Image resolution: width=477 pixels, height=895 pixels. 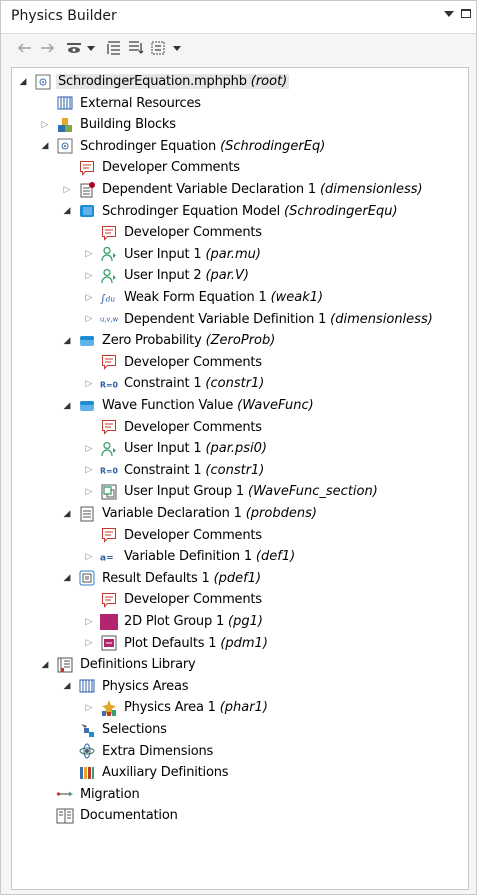 What do you see at coordinates (109, 708) in the screenshot?
I see `physics-area-icon` at bounding box center [109, 708].